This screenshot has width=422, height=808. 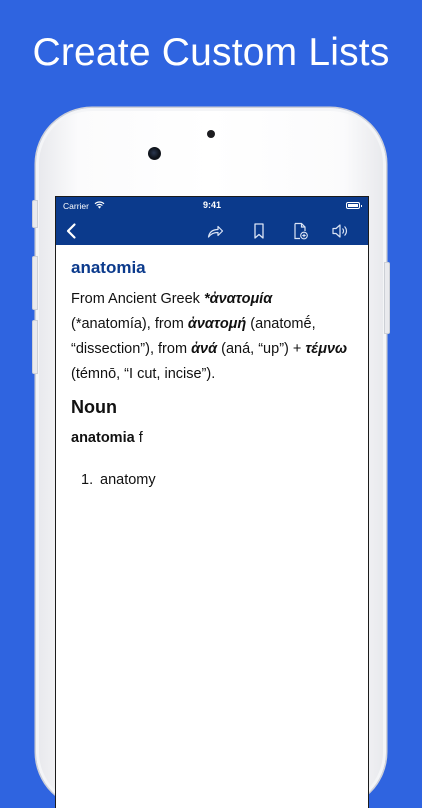 What do you see at coordinates (138, 438) in the screenshot?
I see `gender-marker: f` at bounding box center [138, 438].